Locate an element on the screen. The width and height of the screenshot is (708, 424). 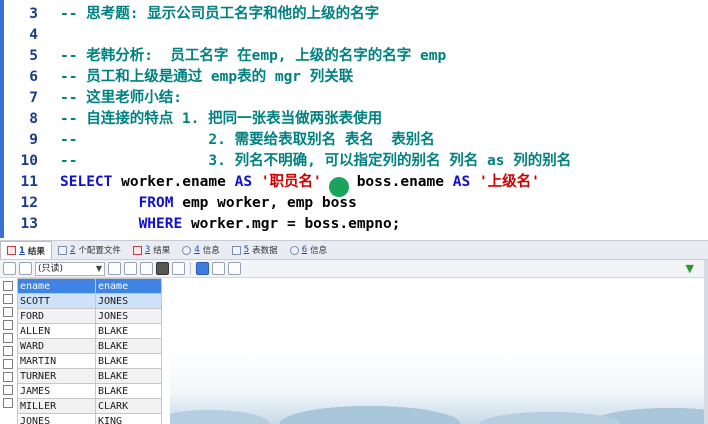
export-icon is located at coordinates (25, 268).